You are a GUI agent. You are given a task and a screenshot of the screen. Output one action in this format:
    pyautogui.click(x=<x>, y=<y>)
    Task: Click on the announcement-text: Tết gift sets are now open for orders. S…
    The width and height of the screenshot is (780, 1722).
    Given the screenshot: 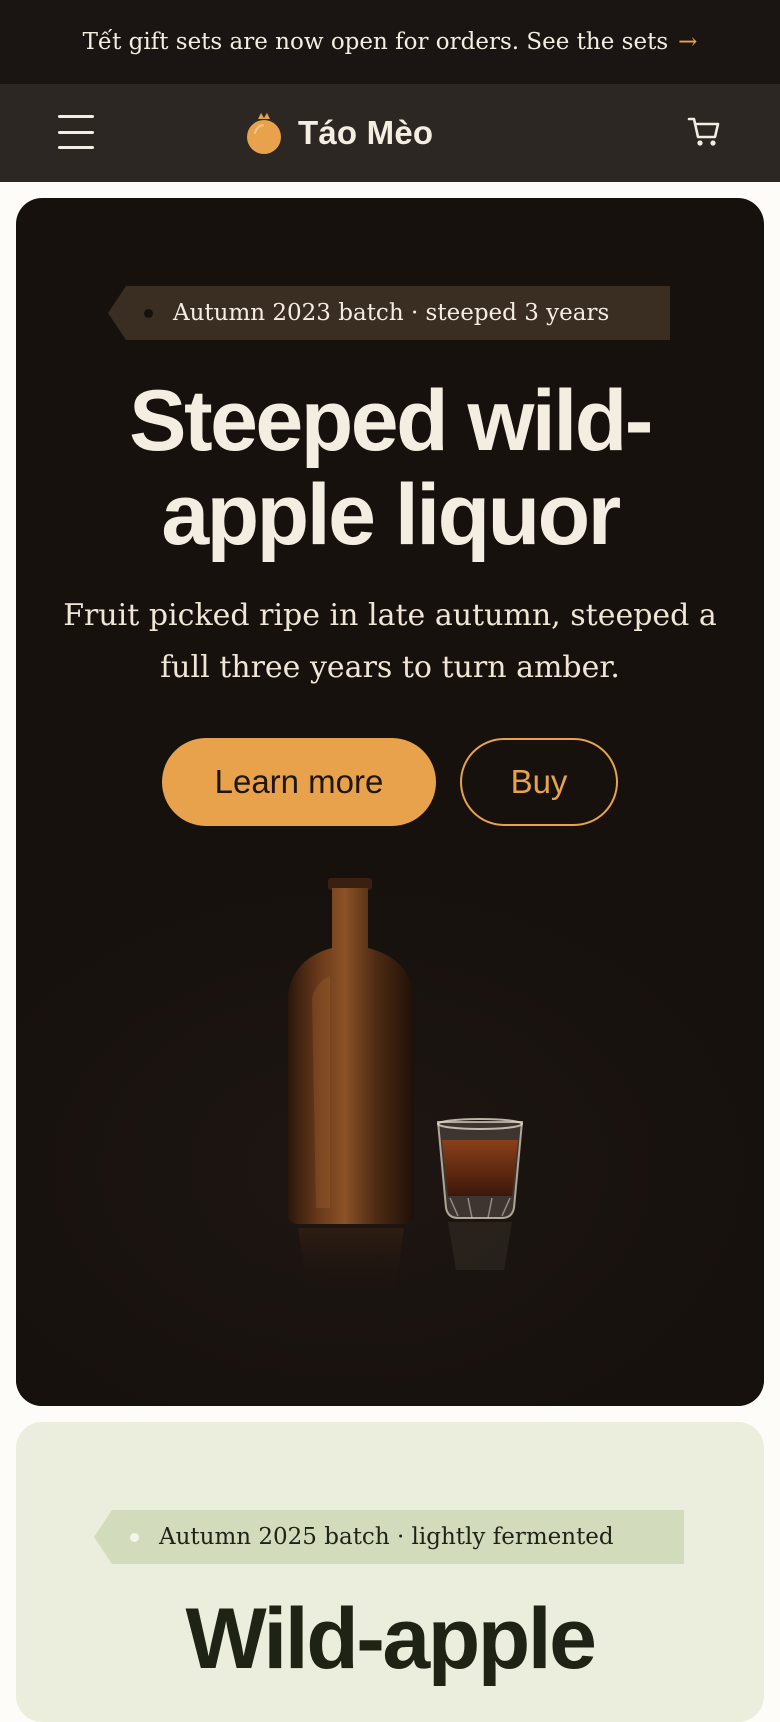 What is the action you would take?
    pyautogui.click(x=375, y=42)
    